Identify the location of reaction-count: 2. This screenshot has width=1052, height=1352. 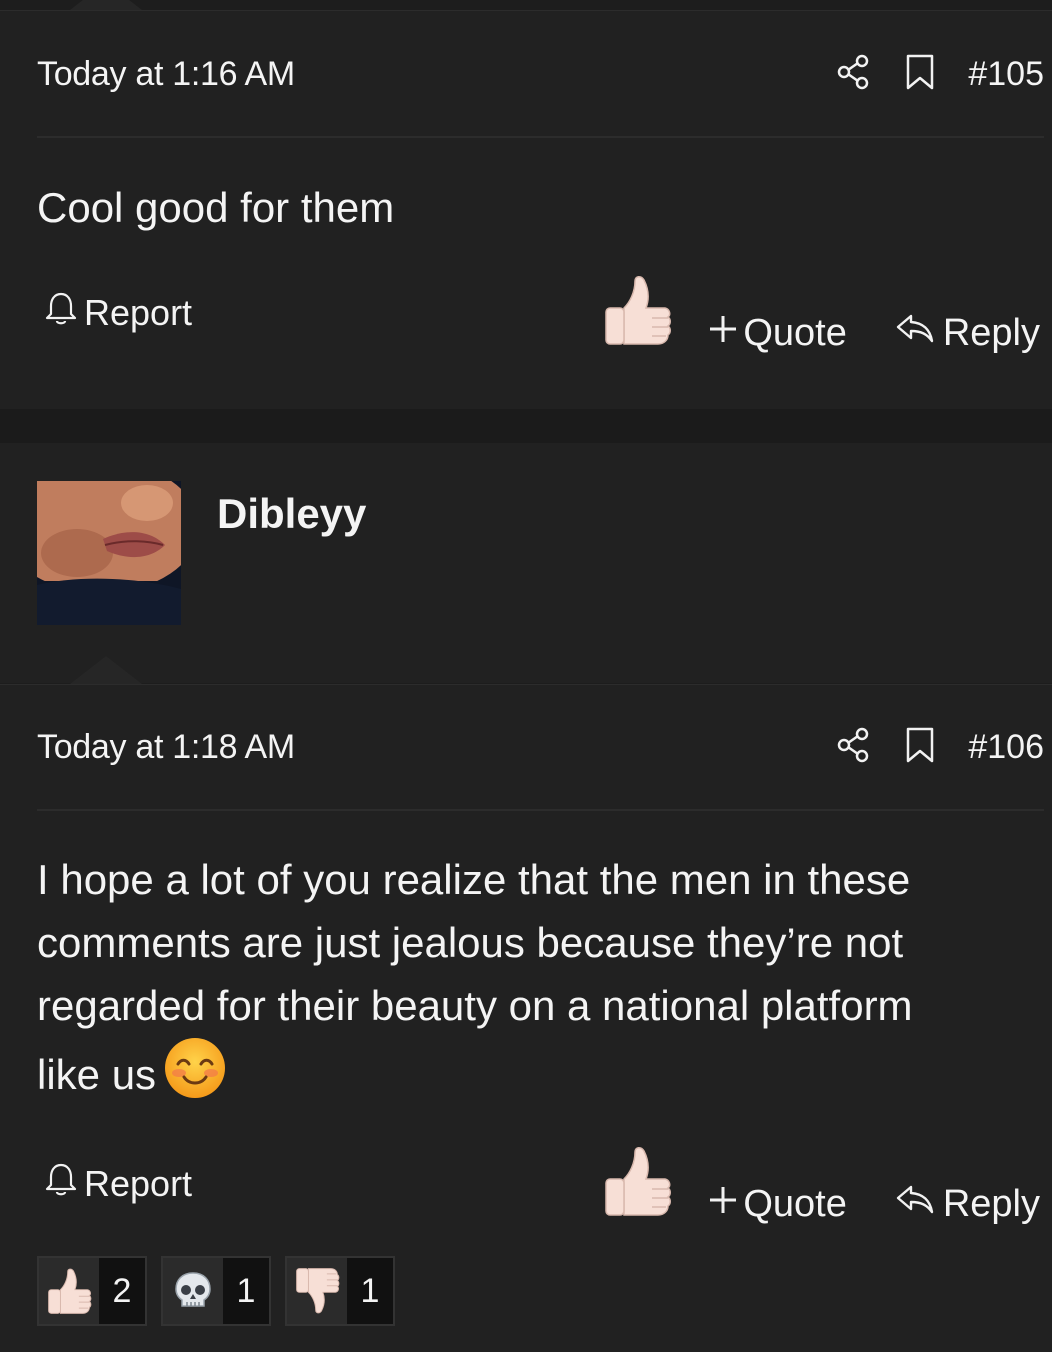
(122, 1291).